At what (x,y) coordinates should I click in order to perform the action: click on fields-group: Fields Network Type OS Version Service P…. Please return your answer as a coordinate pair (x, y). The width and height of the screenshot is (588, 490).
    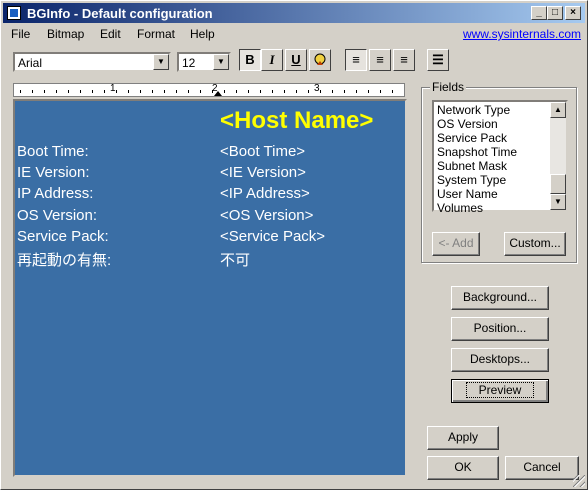
    Looking at the image, I should click on (499, 171).